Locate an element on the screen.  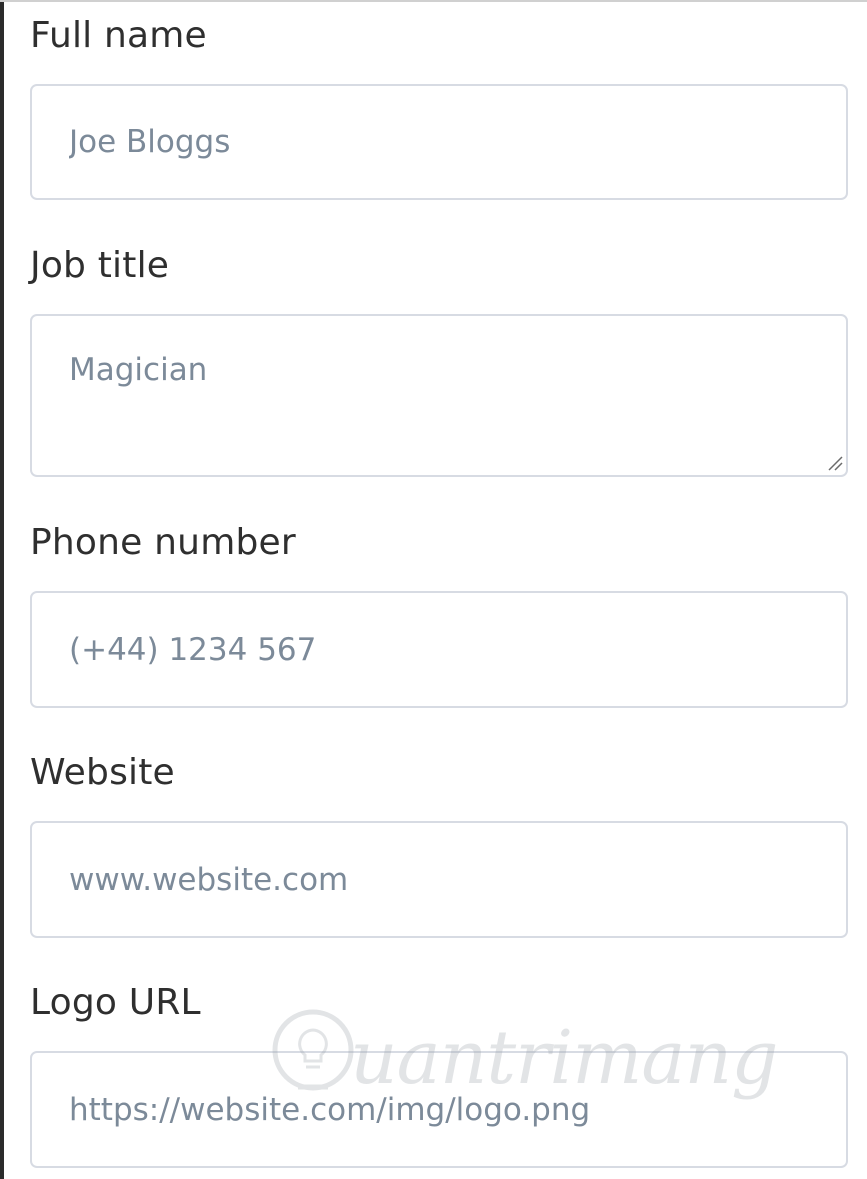
job-title-textarea is located at coordinates (439, 395).